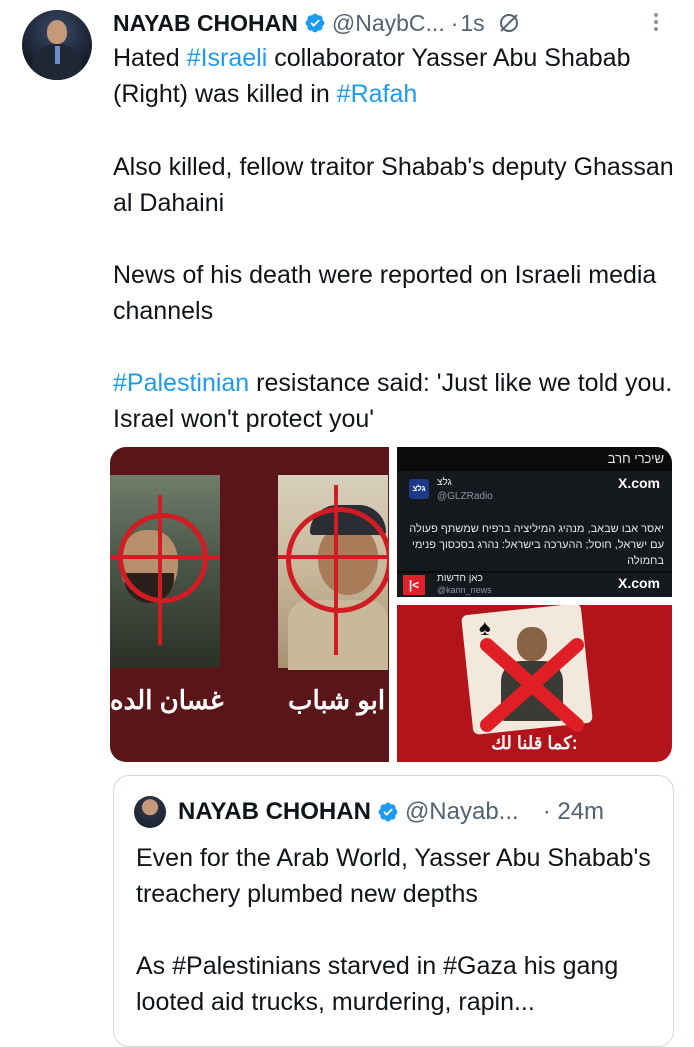 This screenshot has width=694, height=1047. Describe the element at coordinates (205, 23) in the screenshot. I see `author-name: NAYAB CHOHAN` at that location.